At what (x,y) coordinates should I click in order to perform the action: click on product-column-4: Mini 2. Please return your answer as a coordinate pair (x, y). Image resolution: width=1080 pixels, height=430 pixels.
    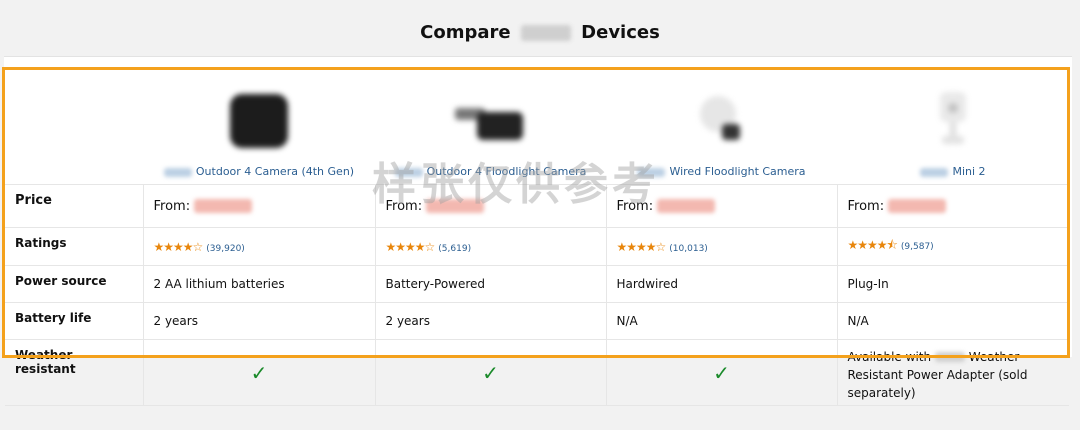
    Looking at the image, I should click on (953, 127).